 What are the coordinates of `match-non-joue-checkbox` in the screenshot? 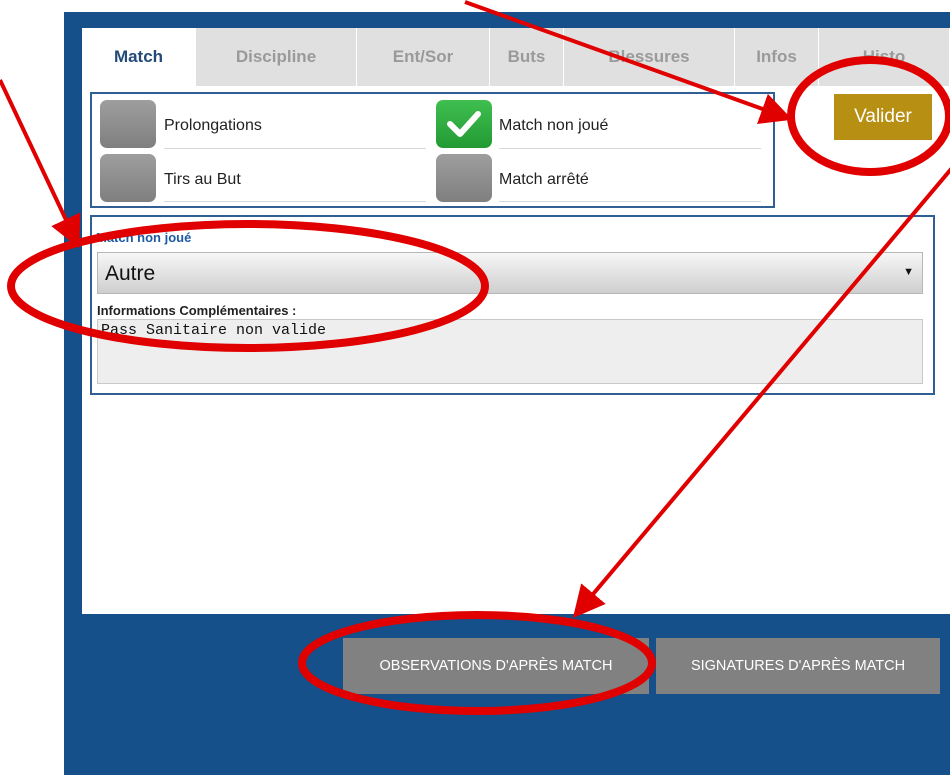 It's located at (464, 124).